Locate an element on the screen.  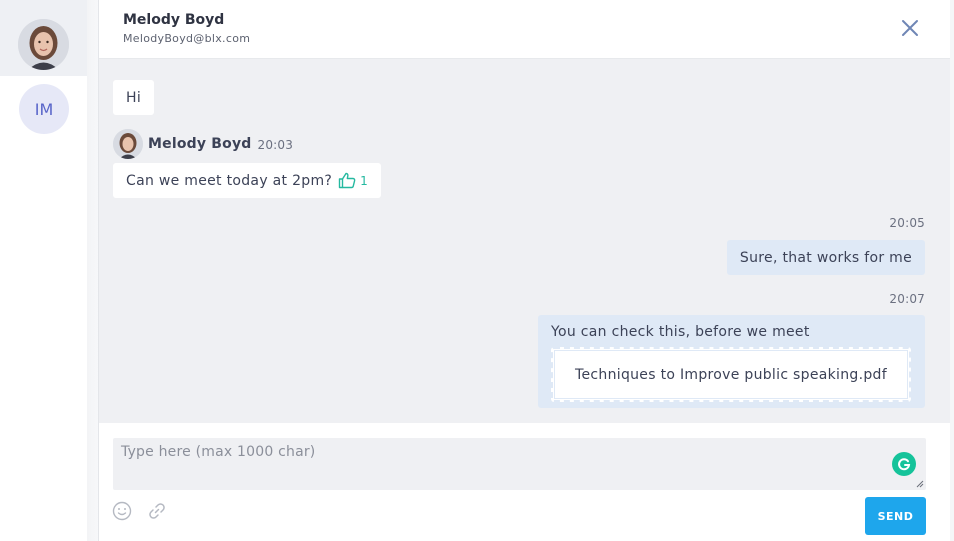
link-icon is located at coordinates (157, 511).